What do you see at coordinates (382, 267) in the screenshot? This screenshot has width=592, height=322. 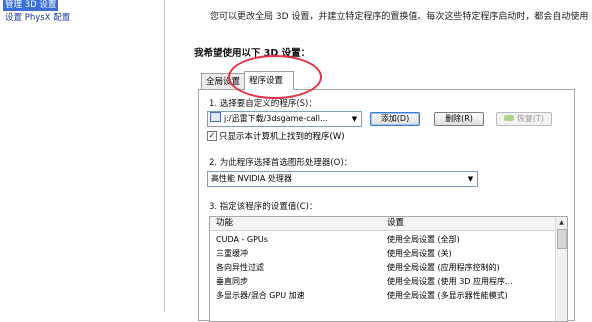 I see `table-row: 各向异性过滤 使用全局设置 (应用程序控制的)` at bounding box center [382, 267].